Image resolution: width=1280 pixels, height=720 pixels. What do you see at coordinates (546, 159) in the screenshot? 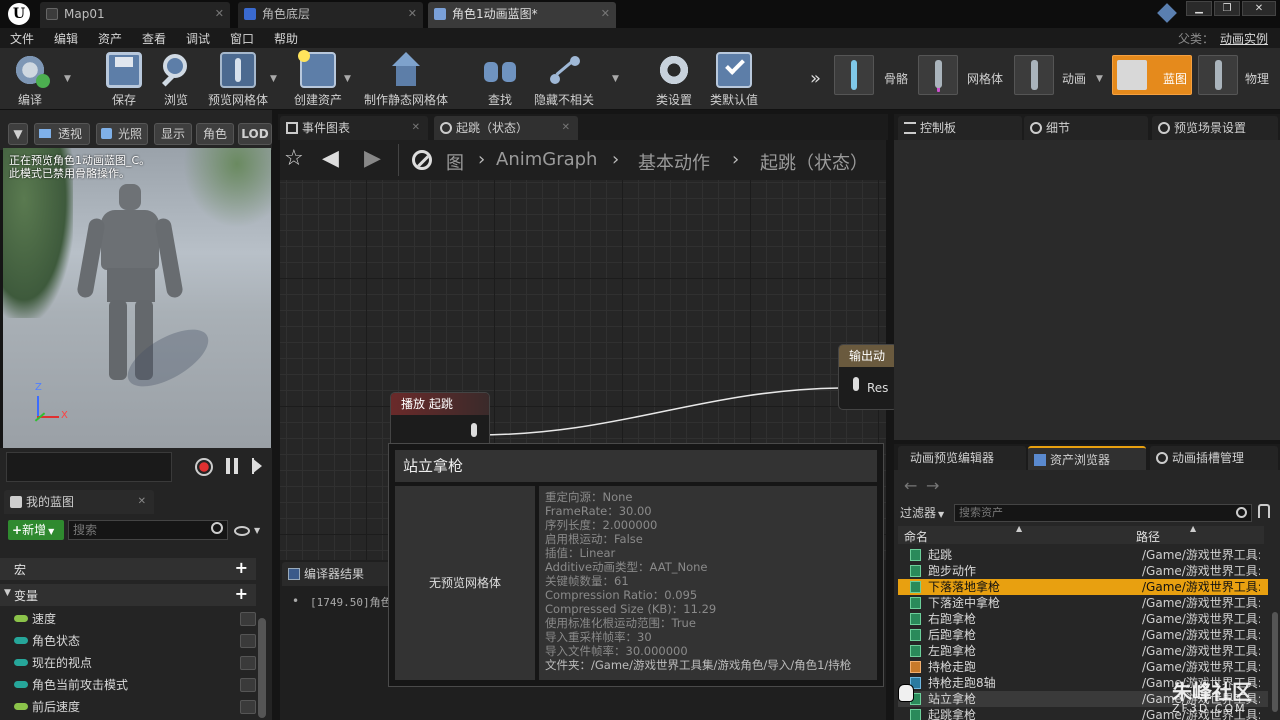
I see `breadcrumb-animgraph: AnimGraph` at bounding box center [546, 159].